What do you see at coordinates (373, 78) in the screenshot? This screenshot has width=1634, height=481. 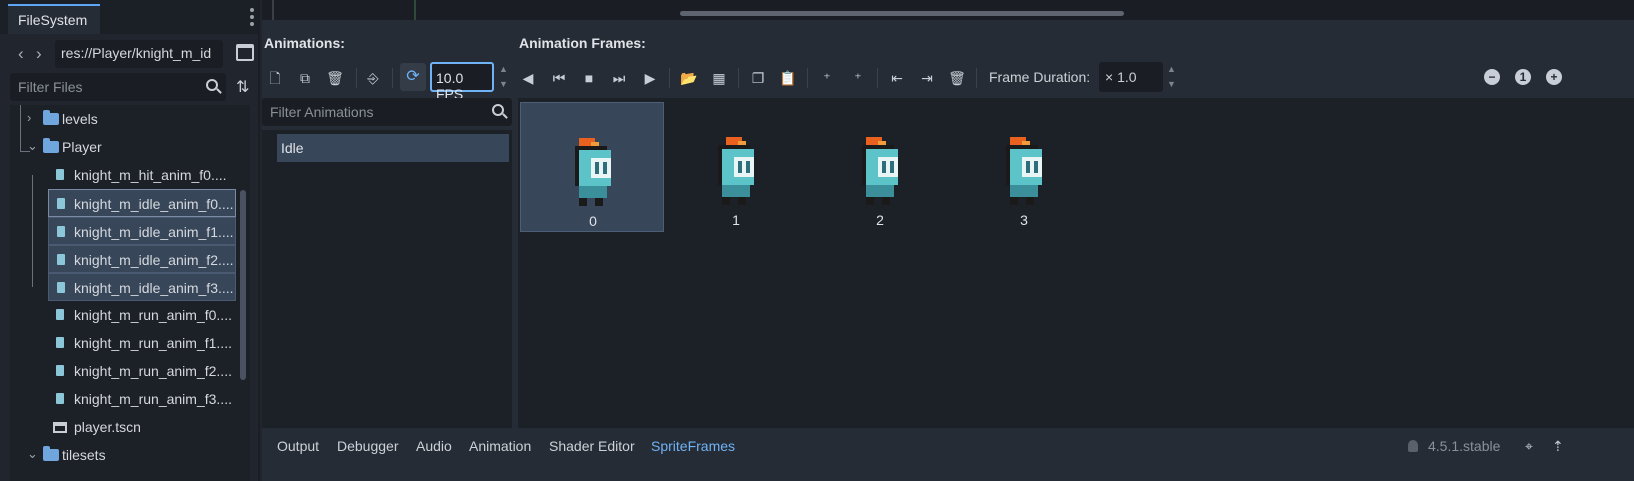 I see `autoplay-icon: ⎆` at bounding box center [373, 78].